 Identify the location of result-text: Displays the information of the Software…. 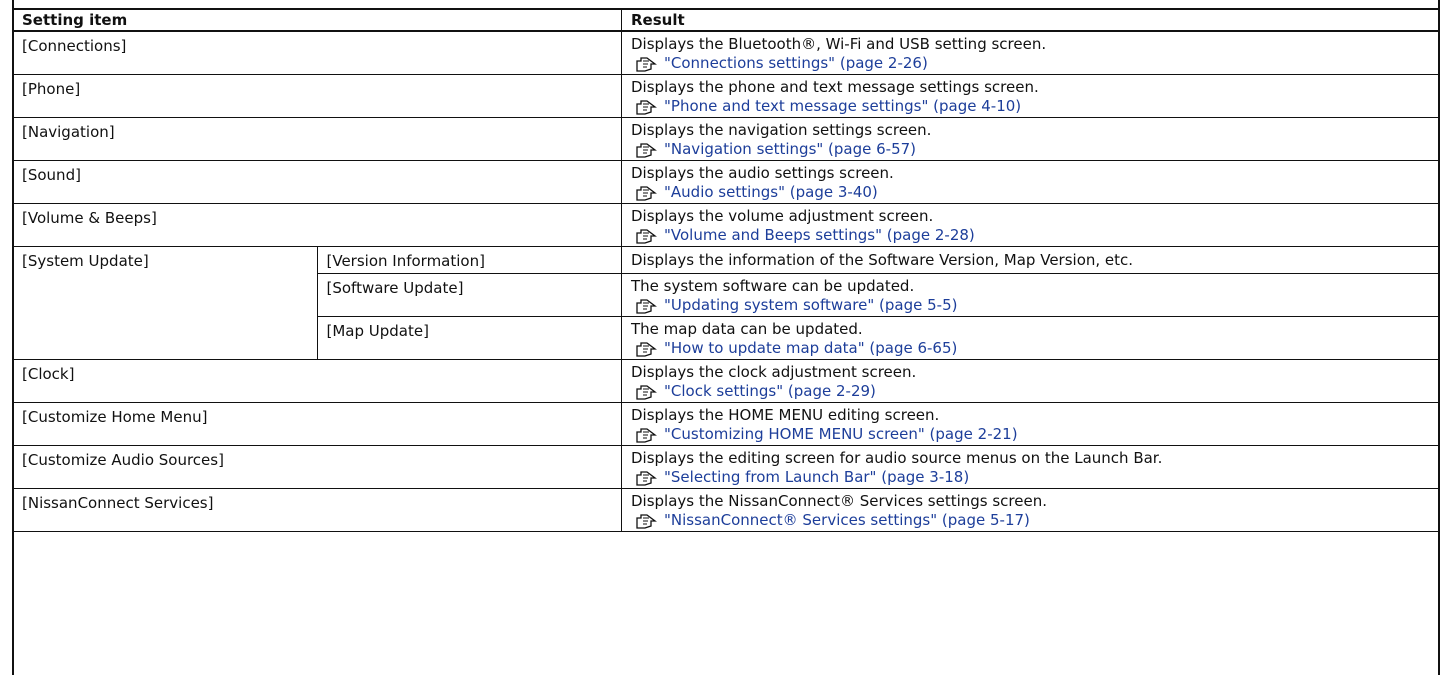
(882, 260).